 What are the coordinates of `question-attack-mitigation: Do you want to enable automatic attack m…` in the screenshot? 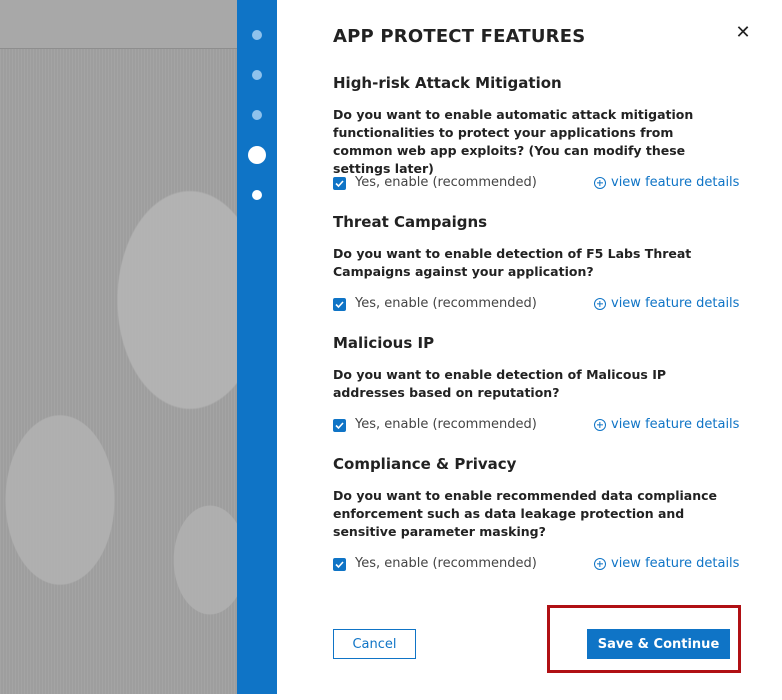 It's located at (513, 141).